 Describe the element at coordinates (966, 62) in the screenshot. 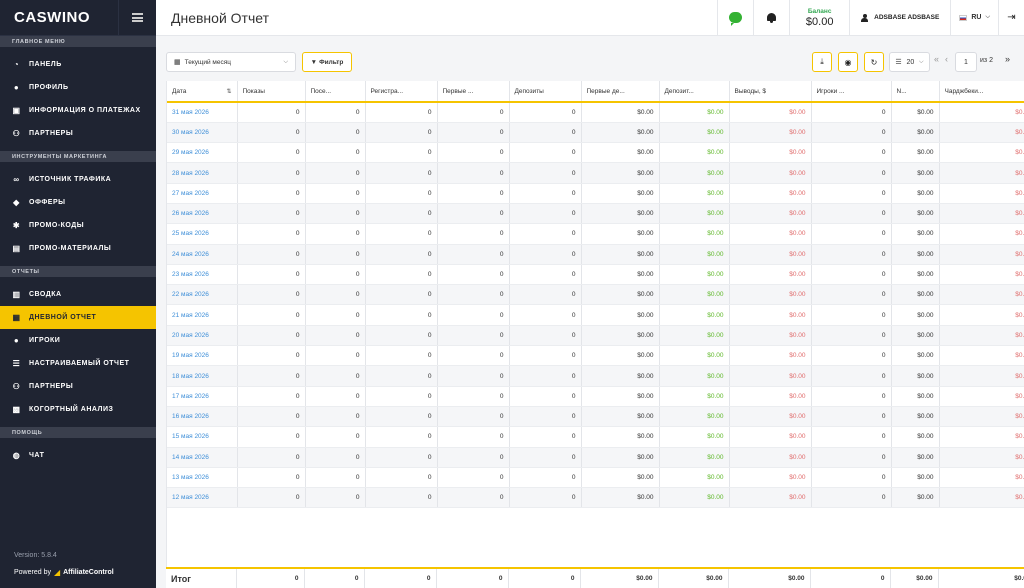

I see `page-number-input: 1` at that location.